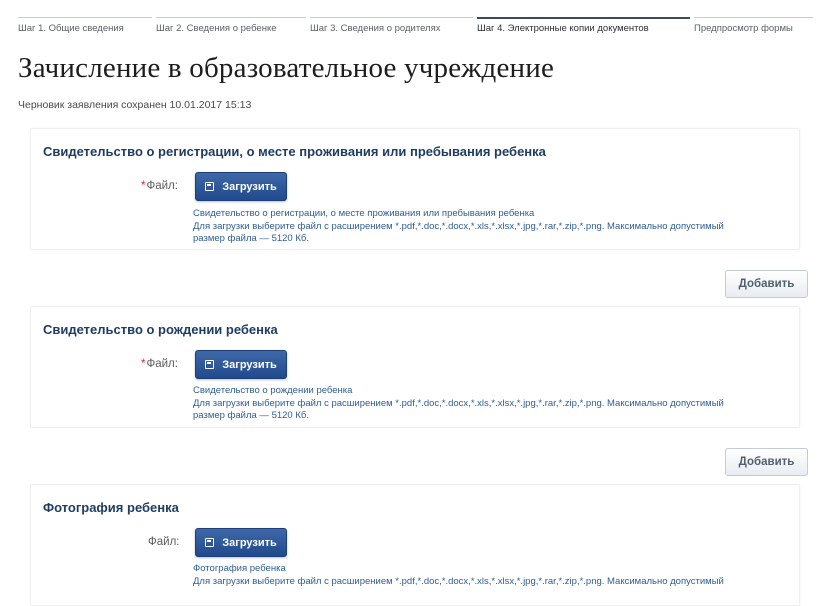 The height and width of the screenshot is (606, 833). I want to click on section-title: Свидетельство о рождении ребенка, so click(160, 329).